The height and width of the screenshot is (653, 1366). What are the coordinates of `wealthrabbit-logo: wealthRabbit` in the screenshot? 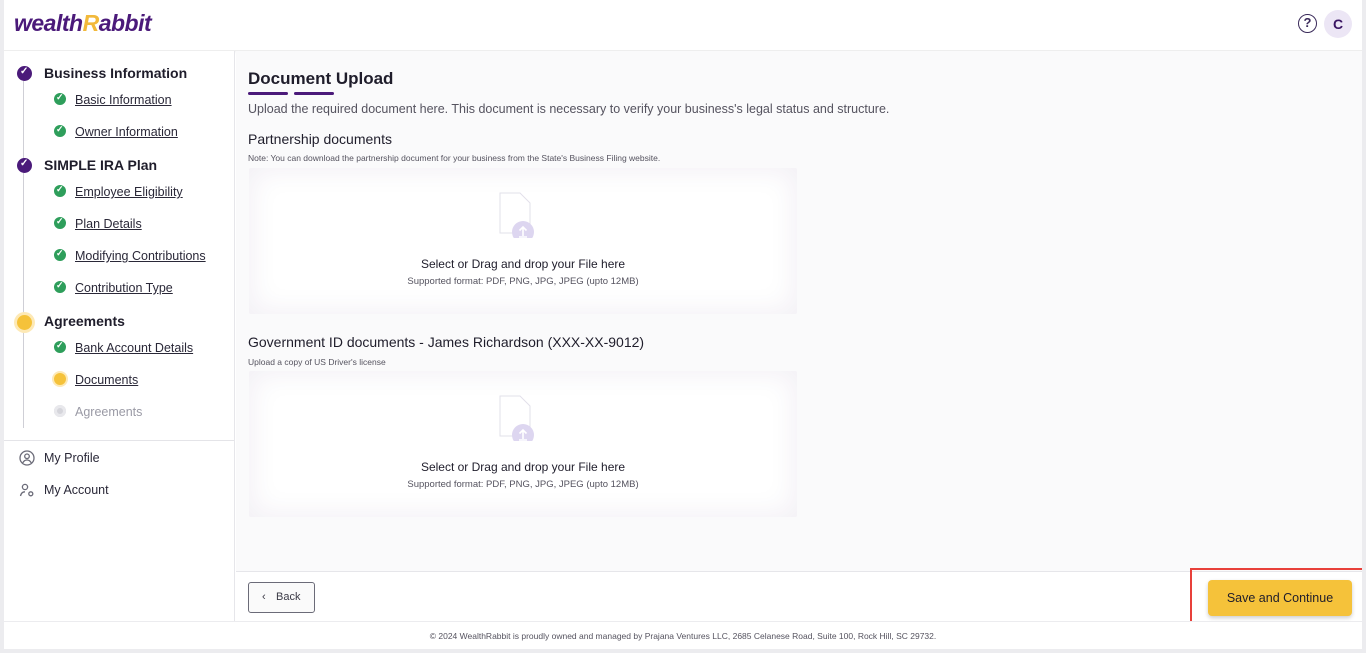 It's located at (83, 23).